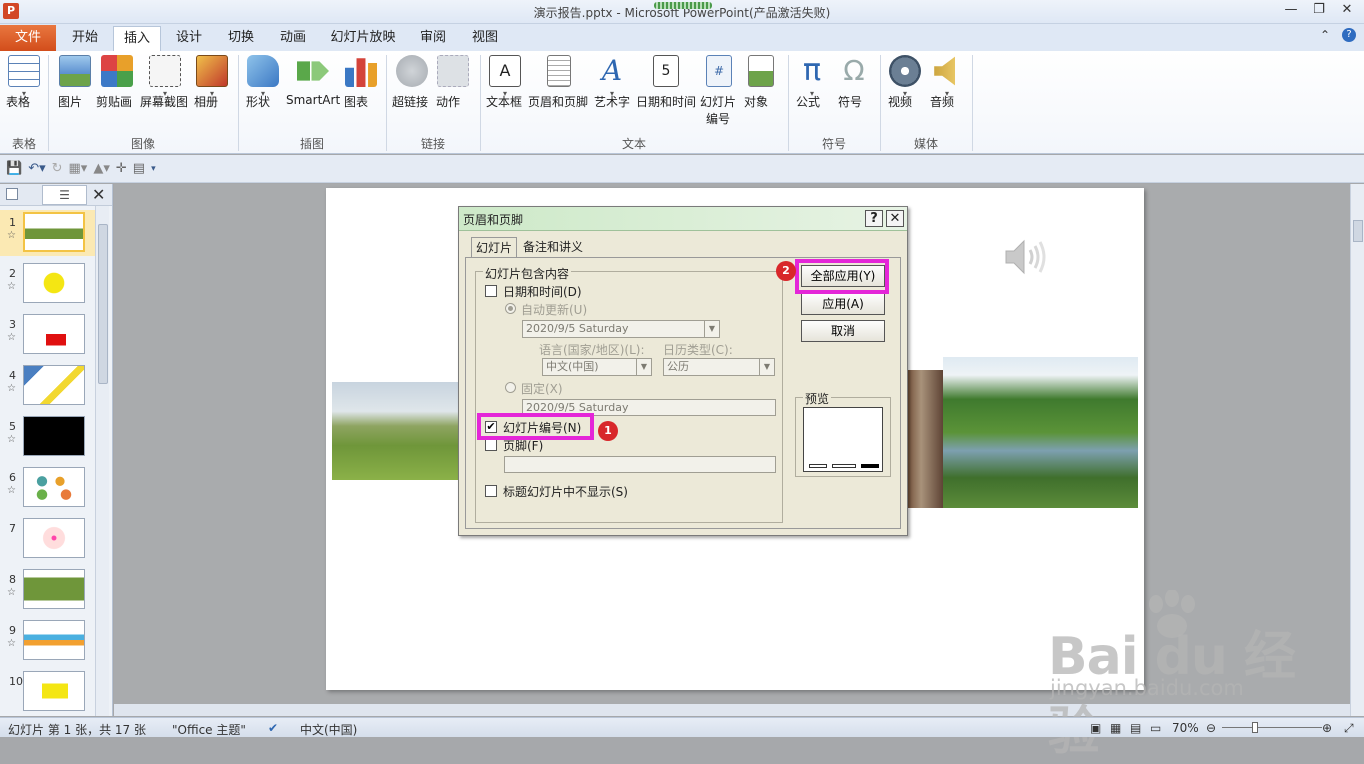 Image resolution: width=1364 pixels, height=764 pixels. Describe the element at coordinates (212, 82) in the screenshot. I see `photo-album-button: 相册 ▾` at that location.